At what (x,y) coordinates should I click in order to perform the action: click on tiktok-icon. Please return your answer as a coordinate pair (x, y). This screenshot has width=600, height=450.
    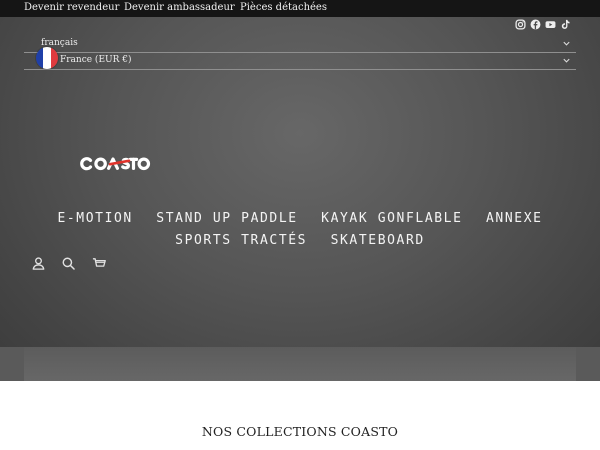
    Looking at the image, I should click on (565, 24).